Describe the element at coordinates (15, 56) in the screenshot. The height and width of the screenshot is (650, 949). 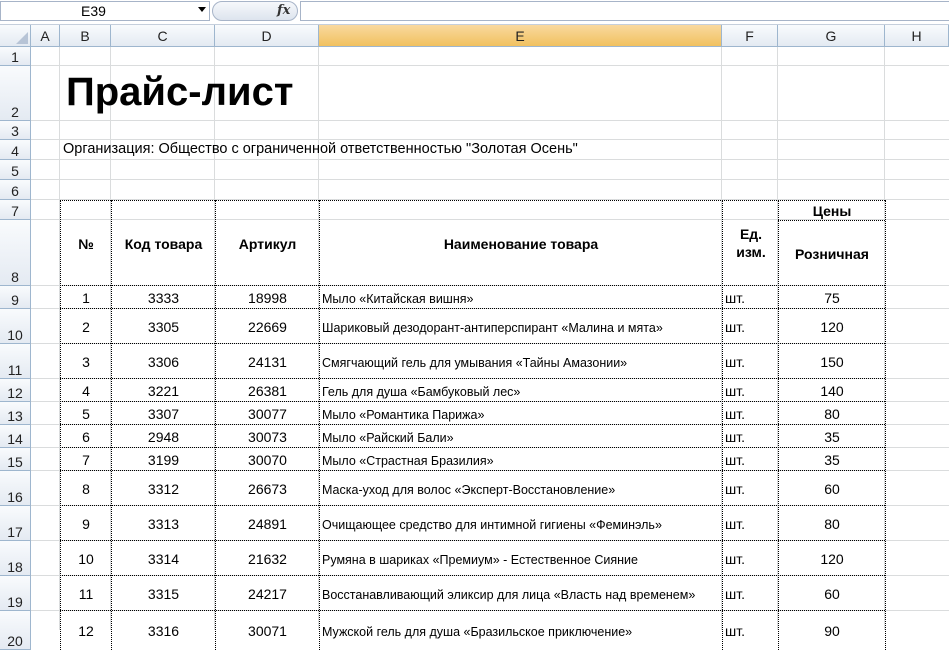
I see `row-header-1: 1` at that location.